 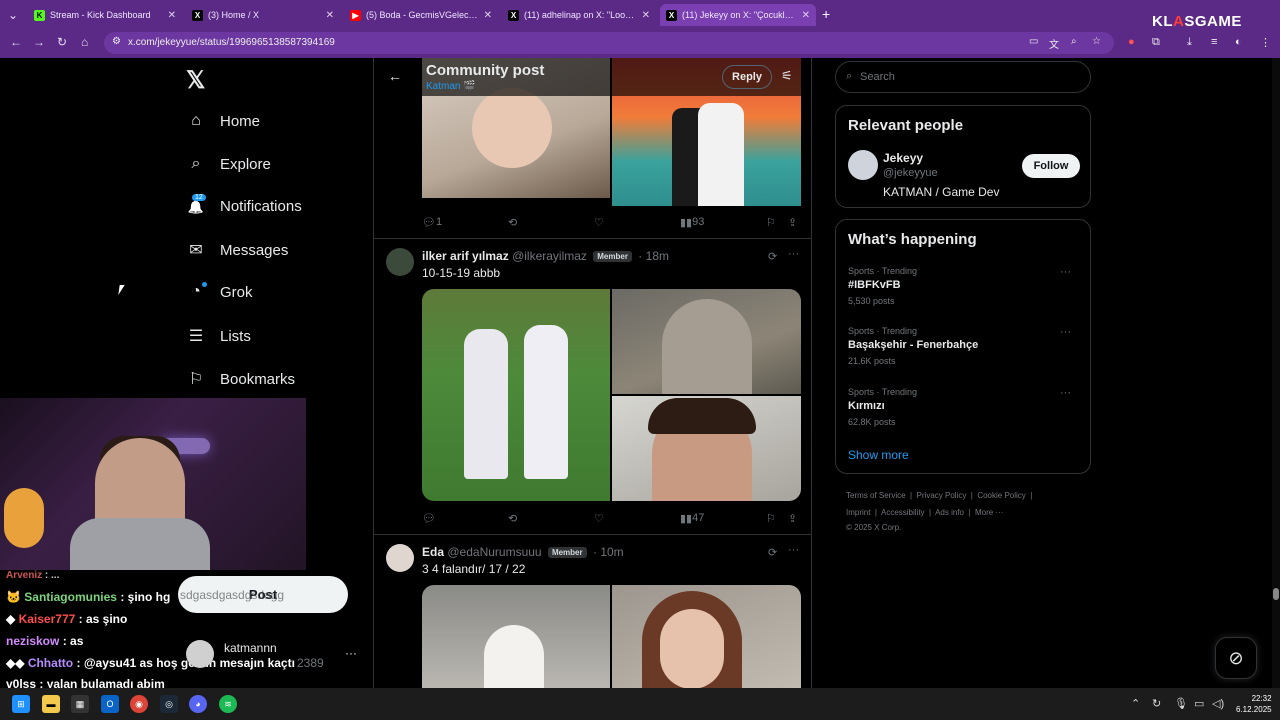 What do you see at coordinates (21, 704) in the screenshot?
I see `windows-start-icon: ⊞` at bounding box center [21, 704].